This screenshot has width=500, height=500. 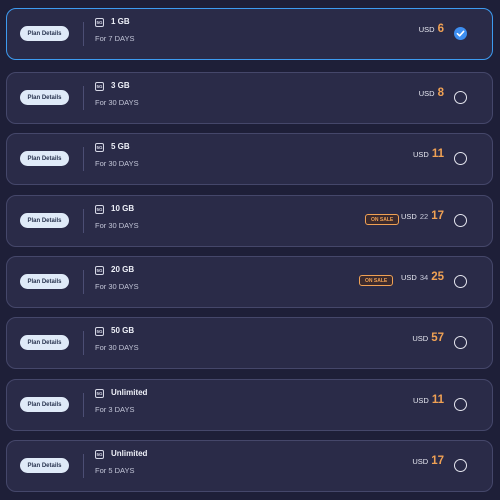 What do you see at coordinates (115, 470) in the screenshot?
I see `plan-duration: For 5 DAYS` at bounding box center [115, 470].